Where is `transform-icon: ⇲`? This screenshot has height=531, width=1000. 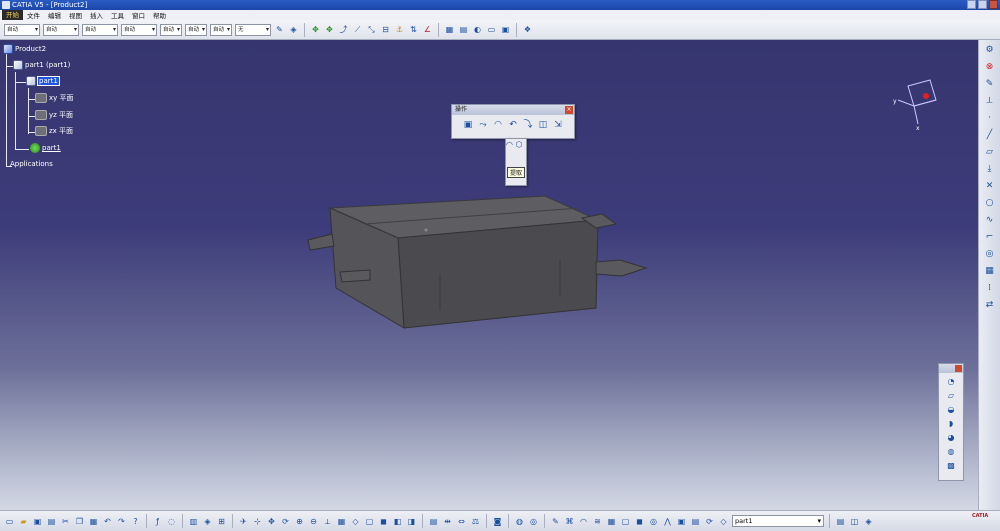 transform-icon: ⇲ is located at coordinates (558, 125).